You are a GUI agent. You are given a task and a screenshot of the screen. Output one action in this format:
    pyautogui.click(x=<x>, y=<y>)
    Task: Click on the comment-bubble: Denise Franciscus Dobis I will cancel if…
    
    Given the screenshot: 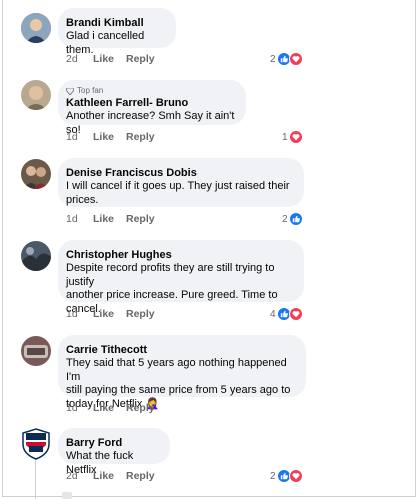 What is the action you would take?
    pyautogui.click(x=181, y=182)
    